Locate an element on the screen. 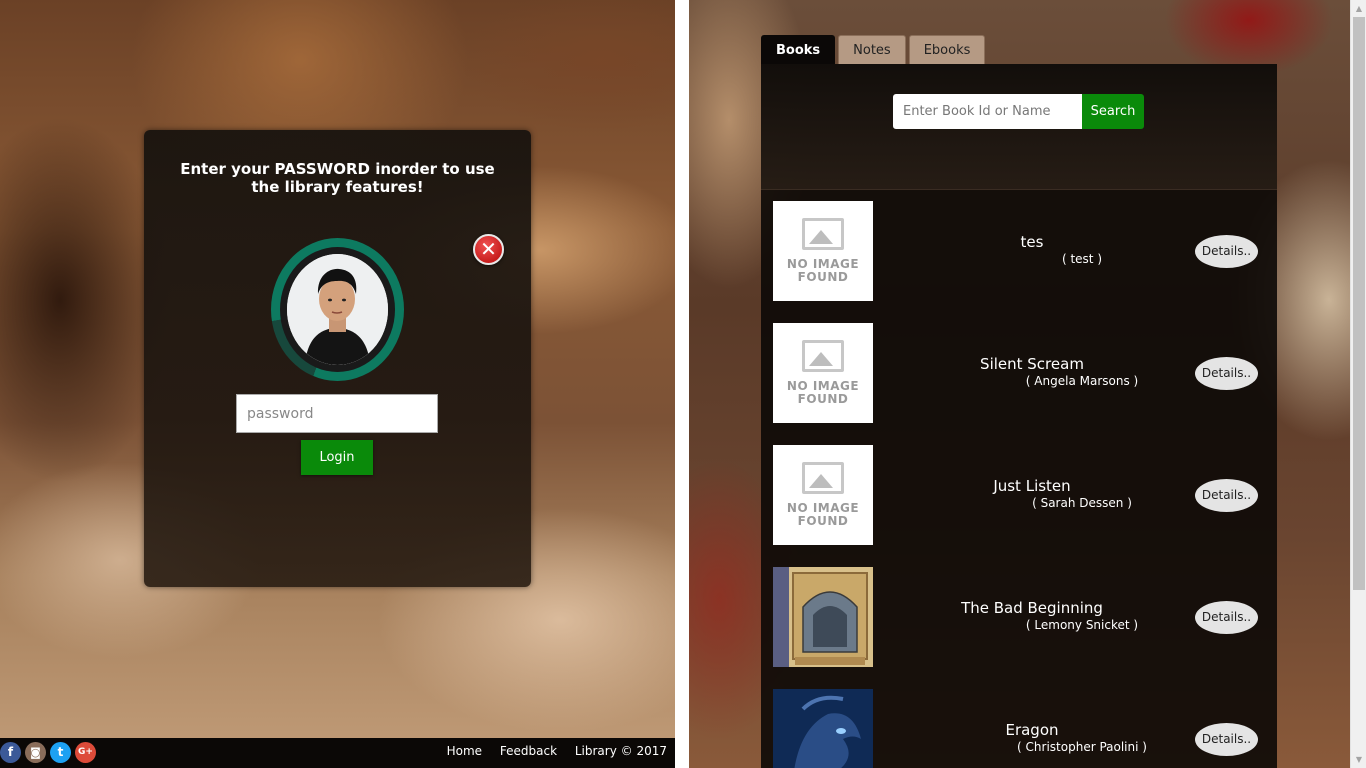  footer-copyright: Library © 2017 is located at coordinates (620, 751).